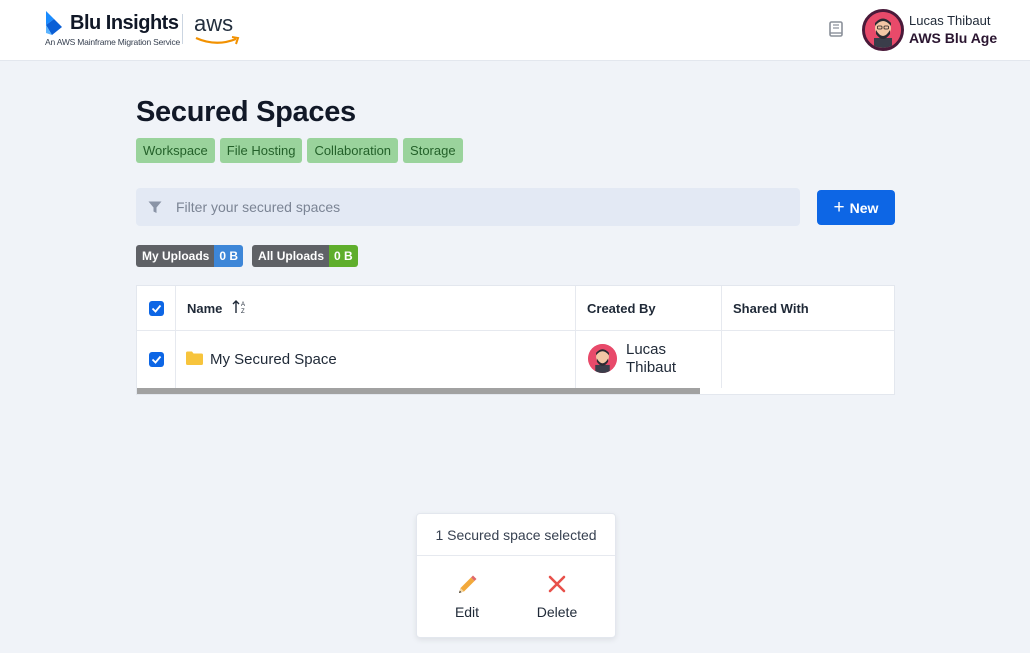 The width and height of the screenshot is (1030, 653). I want to click on selection-count-text: 1 Secured space selected, so click(516, 535).